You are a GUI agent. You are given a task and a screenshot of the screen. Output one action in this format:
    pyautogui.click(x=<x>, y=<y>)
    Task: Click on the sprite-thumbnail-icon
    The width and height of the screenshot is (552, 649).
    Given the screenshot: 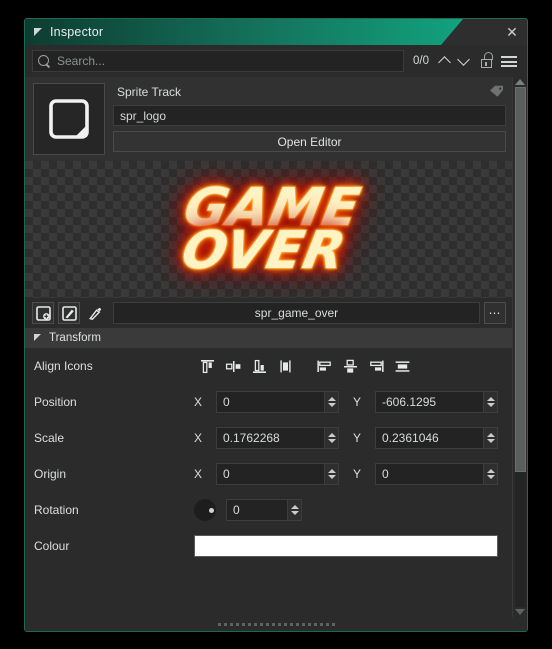 What is the action you would take?
    pyautogui.click(x=69, y=119)
    